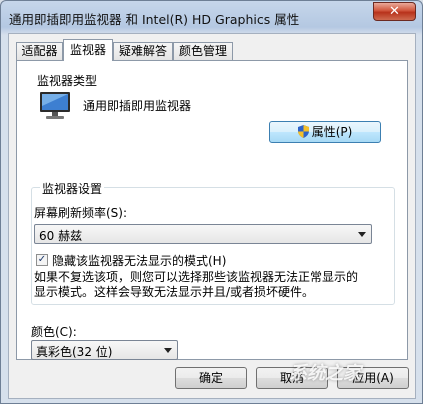 The image size is (423, 404). Describe the element at coordinates (394, 11) in the screenshot. I see `close-button: ✕` at that location.